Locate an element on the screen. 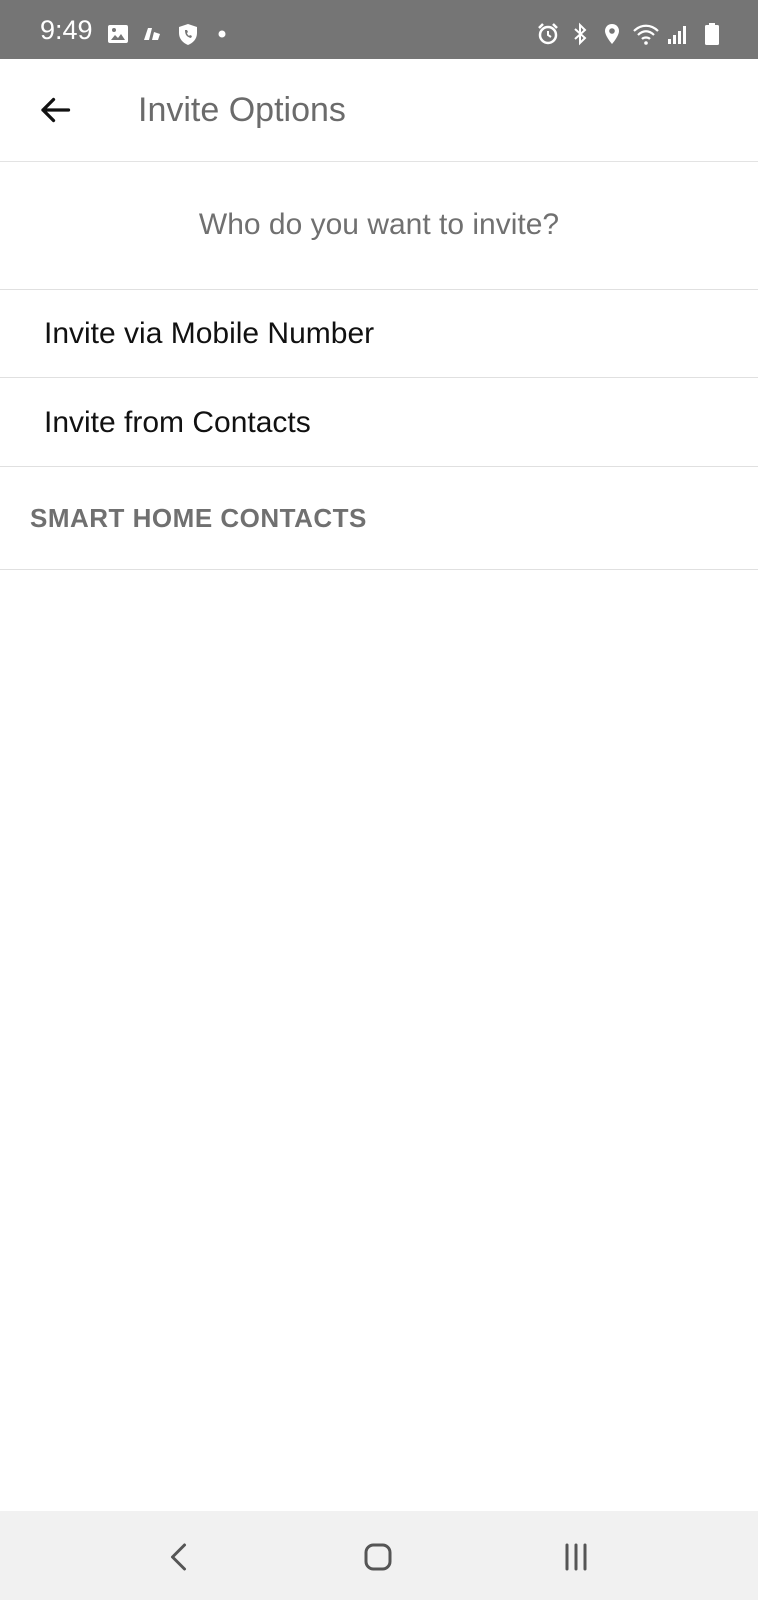  smart-home-contacts-header: SMART HOME CONTACTS is located at coordinates (379, 519).